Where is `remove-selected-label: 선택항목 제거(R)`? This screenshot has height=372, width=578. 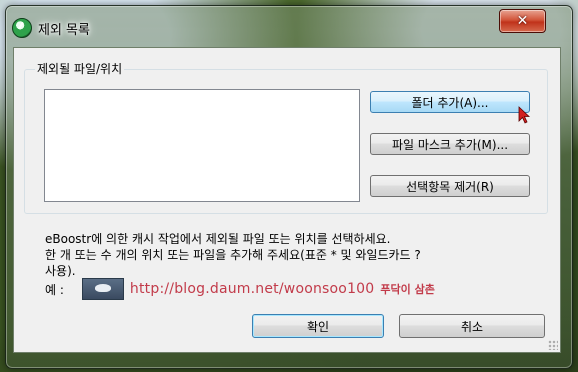
remove-selected-label: 선택항목 제거(R) is located at coordinates (450, 186).